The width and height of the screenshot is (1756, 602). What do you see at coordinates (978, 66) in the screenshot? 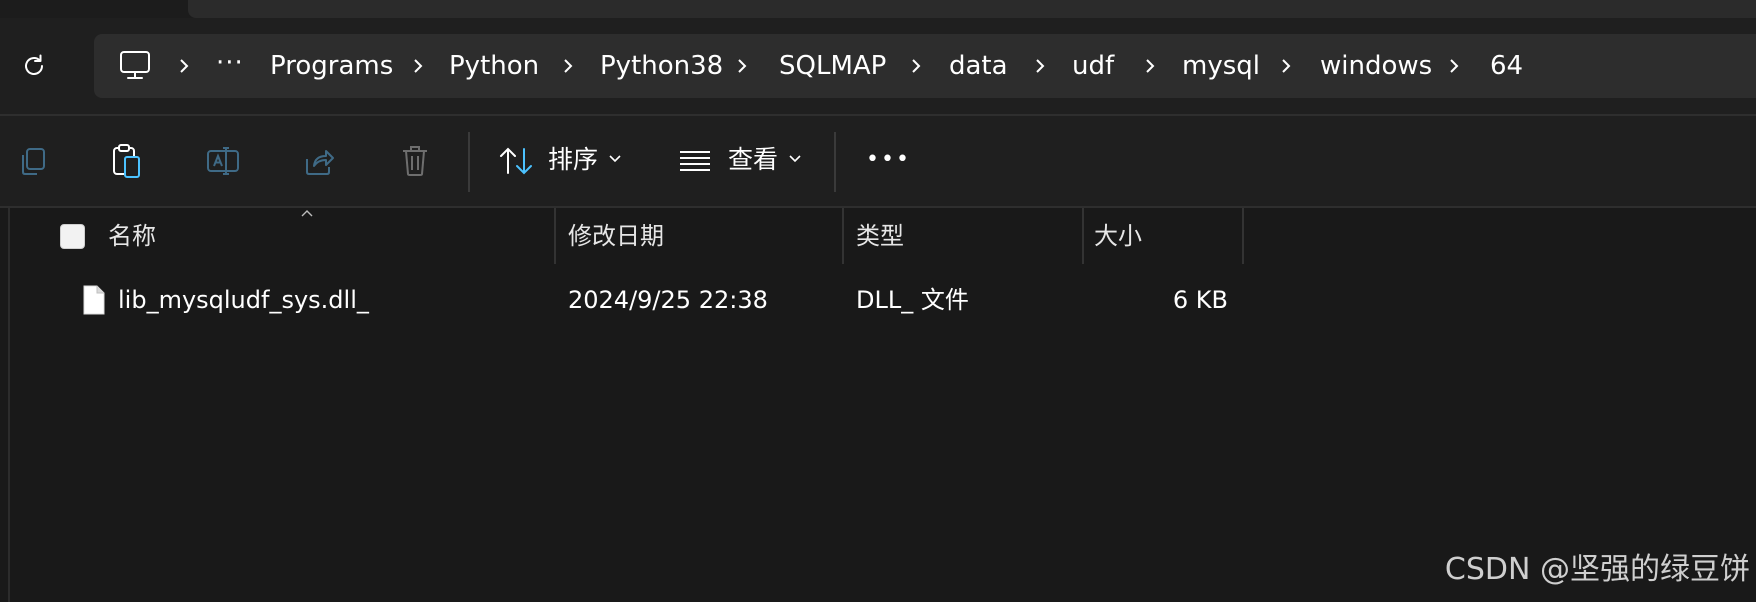
I see `breadcrumb-item-data: data` at bounding box center [978, 66].